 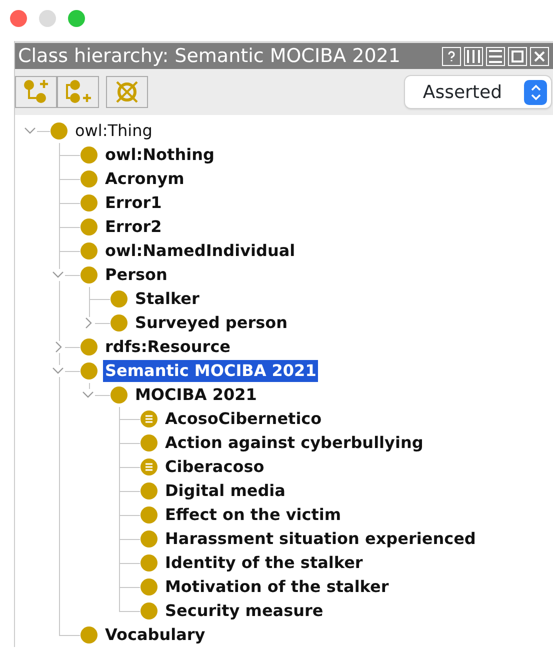 I want to click on class-label: Stalker, so click(x=167, y=299).